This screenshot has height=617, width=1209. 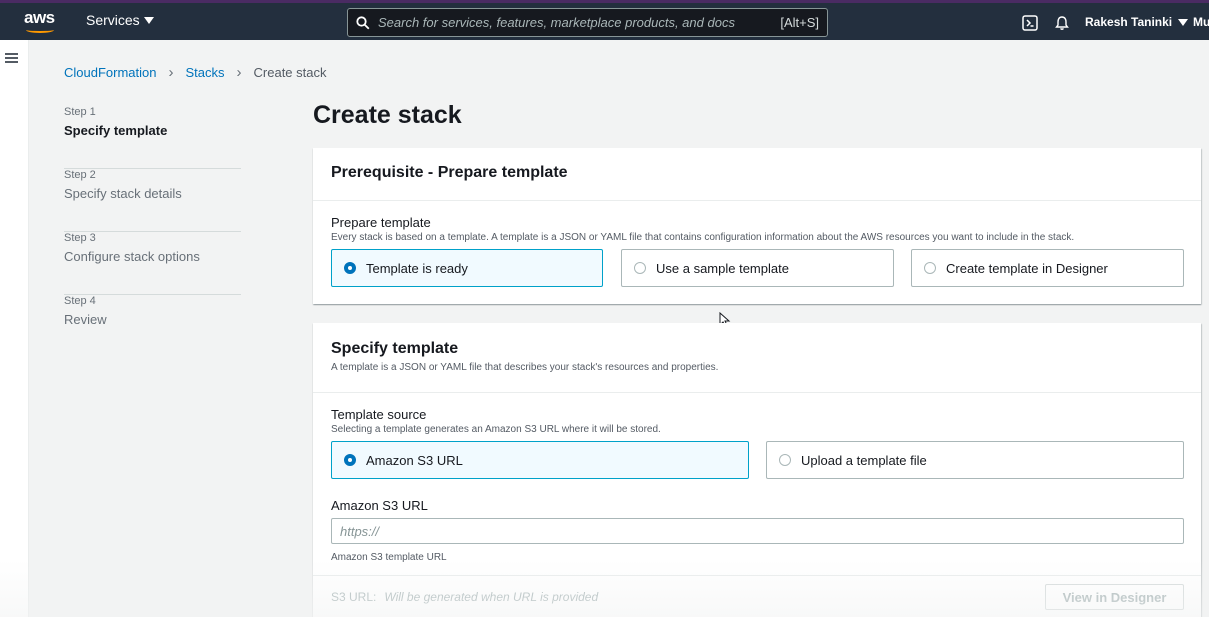 What do you see at coordinates (1129, 22) in the screenshot?
I see `user-name: Rakesh Taninki` at bounding box center [1129, 22].